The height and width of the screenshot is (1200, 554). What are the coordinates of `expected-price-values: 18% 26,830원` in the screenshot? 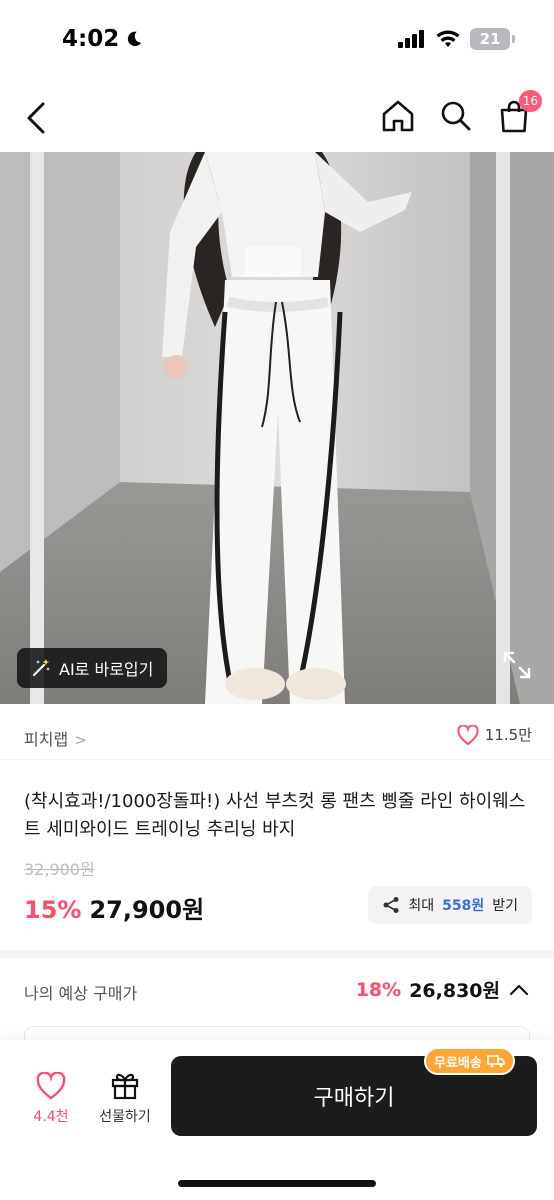 It's located at (443, 989).